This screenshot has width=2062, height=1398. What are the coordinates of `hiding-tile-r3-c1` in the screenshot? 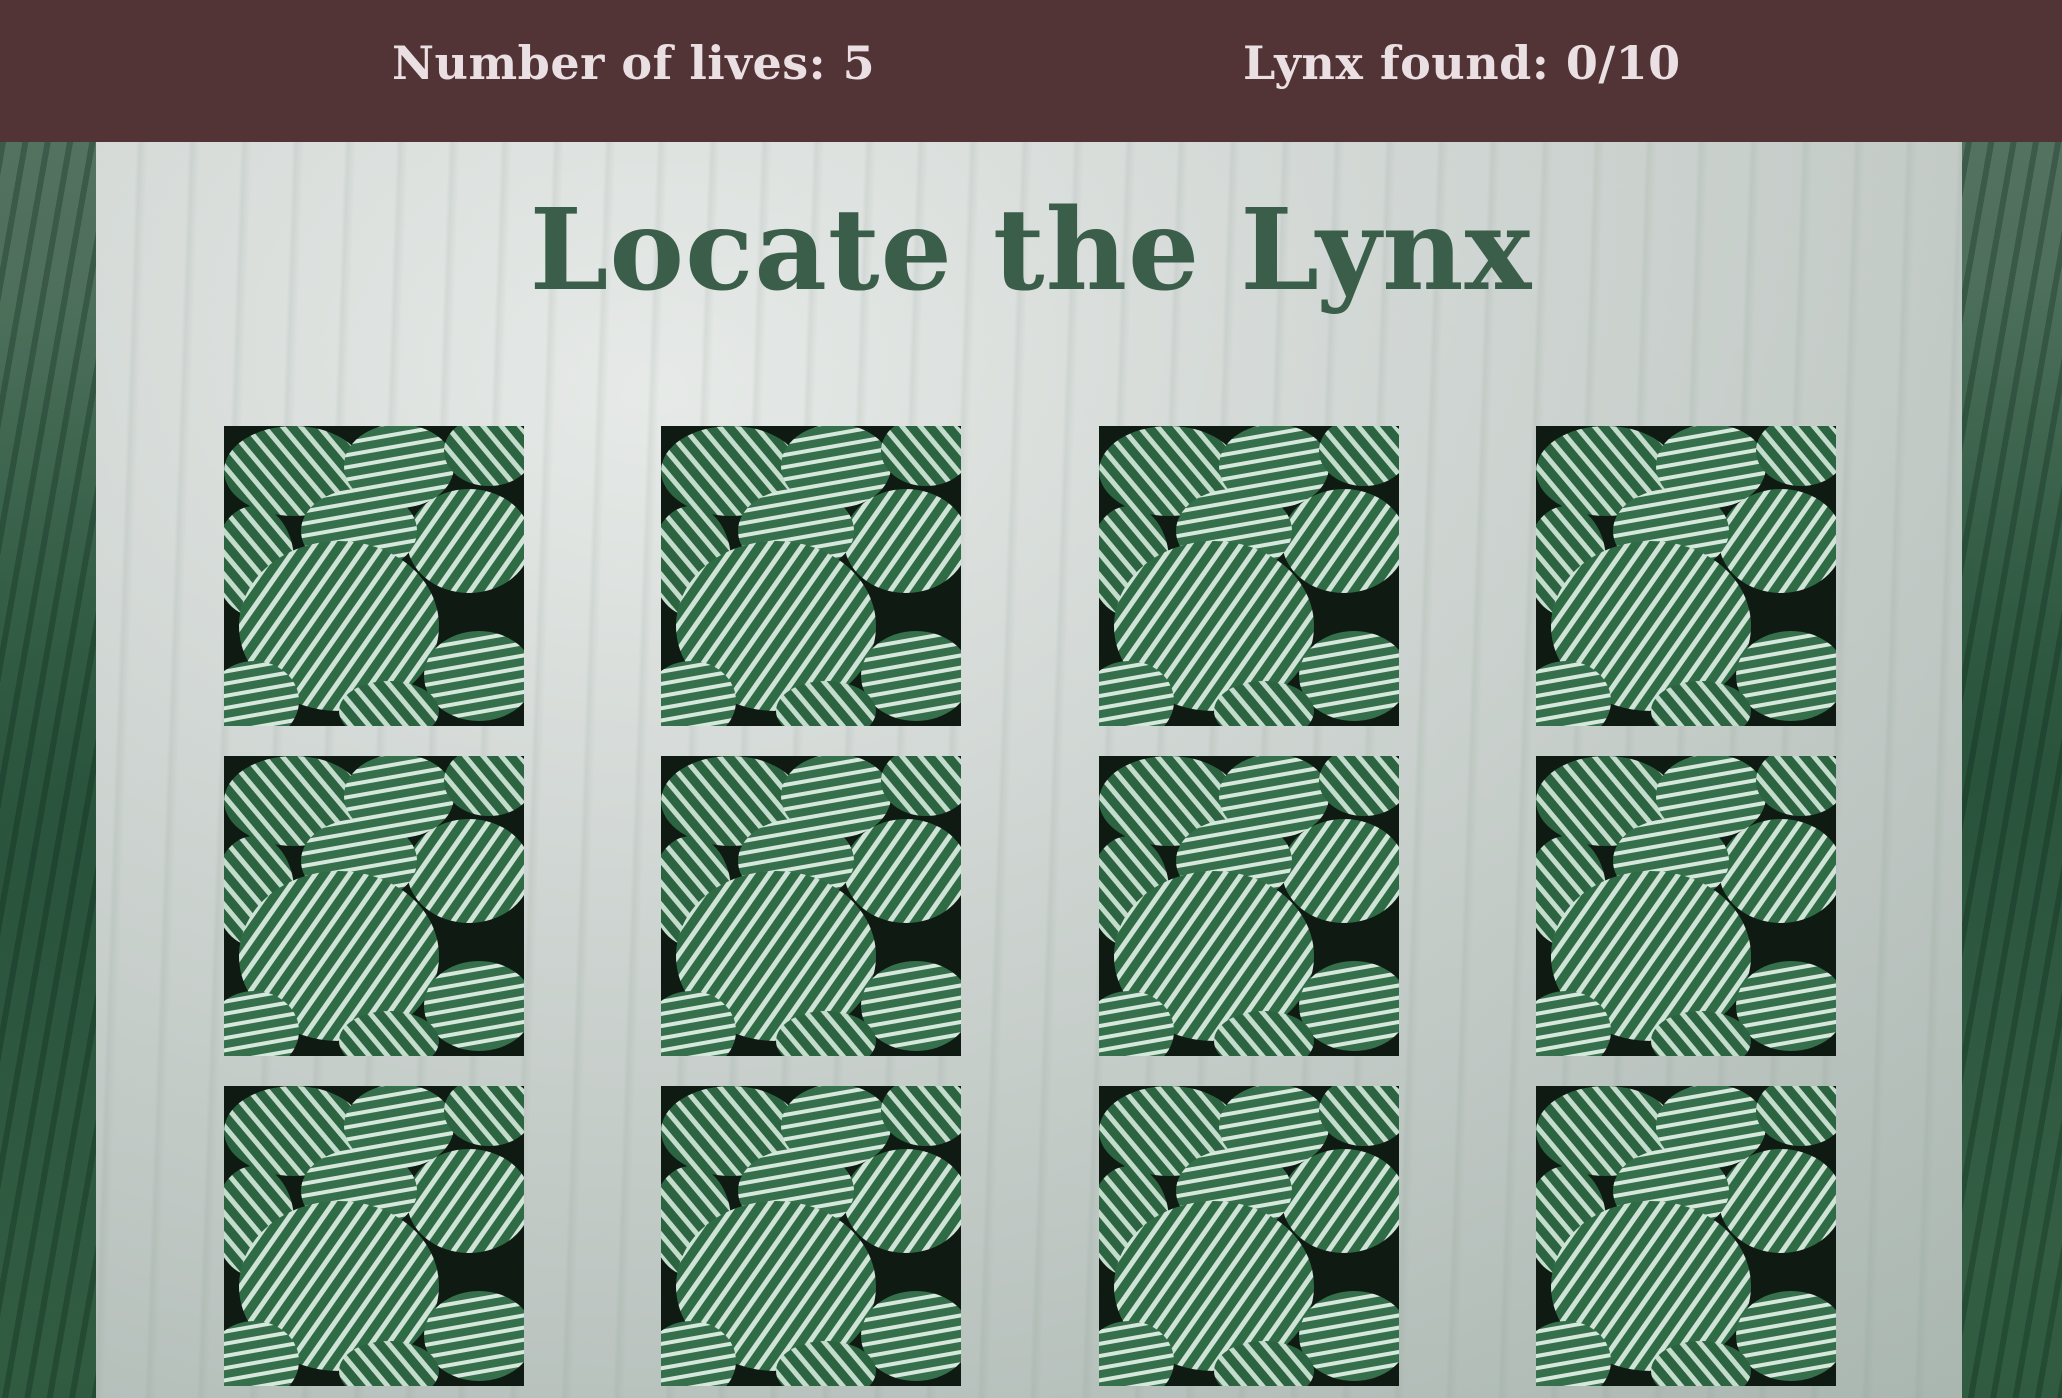 It's located at (374, 1236).